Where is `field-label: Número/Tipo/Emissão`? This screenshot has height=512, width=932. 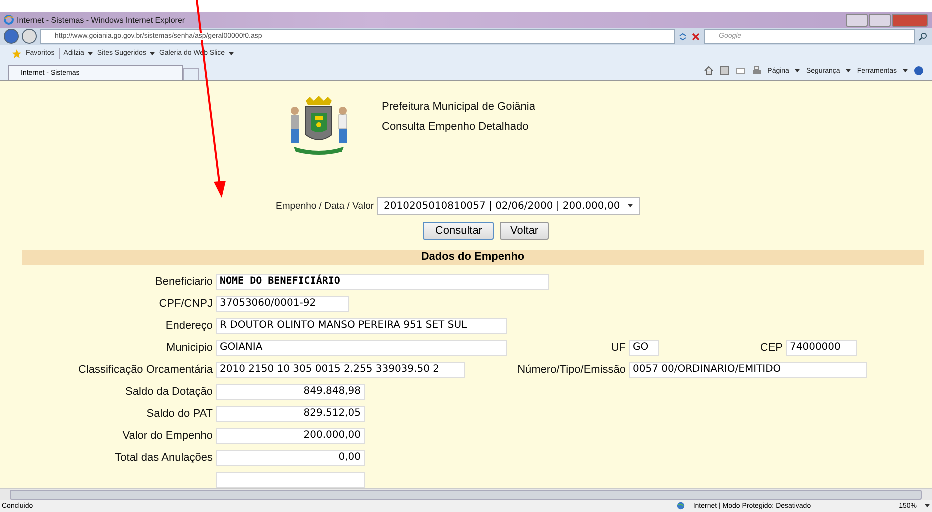 field-label: Número/Tipo/Emissão is located at coordinates (571, 370).